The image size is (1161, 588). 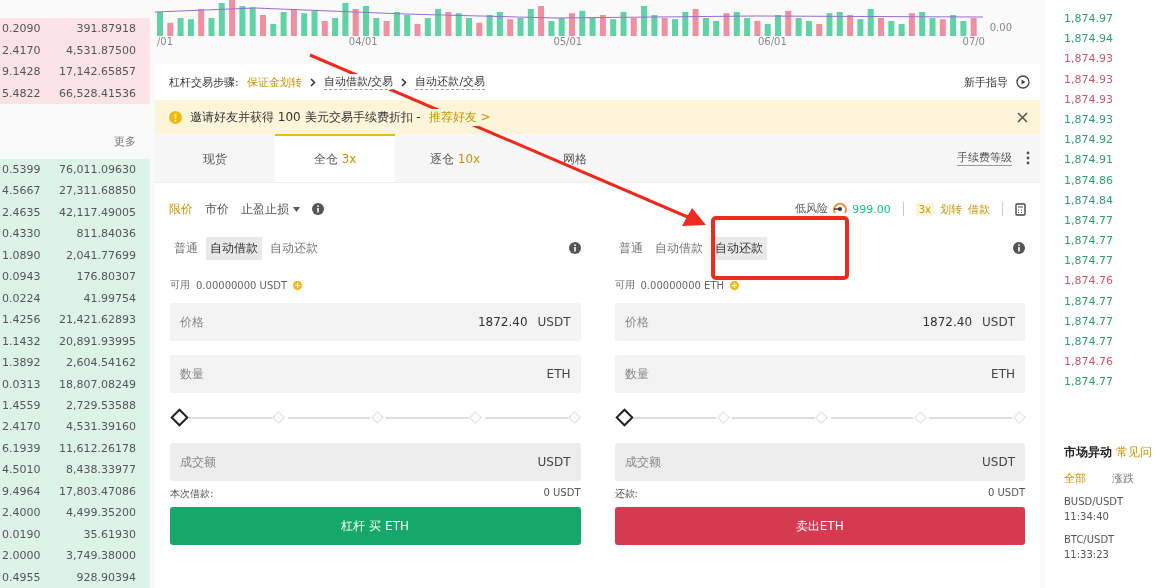 I want to click on more-icon, so click(x=1028, y=158).